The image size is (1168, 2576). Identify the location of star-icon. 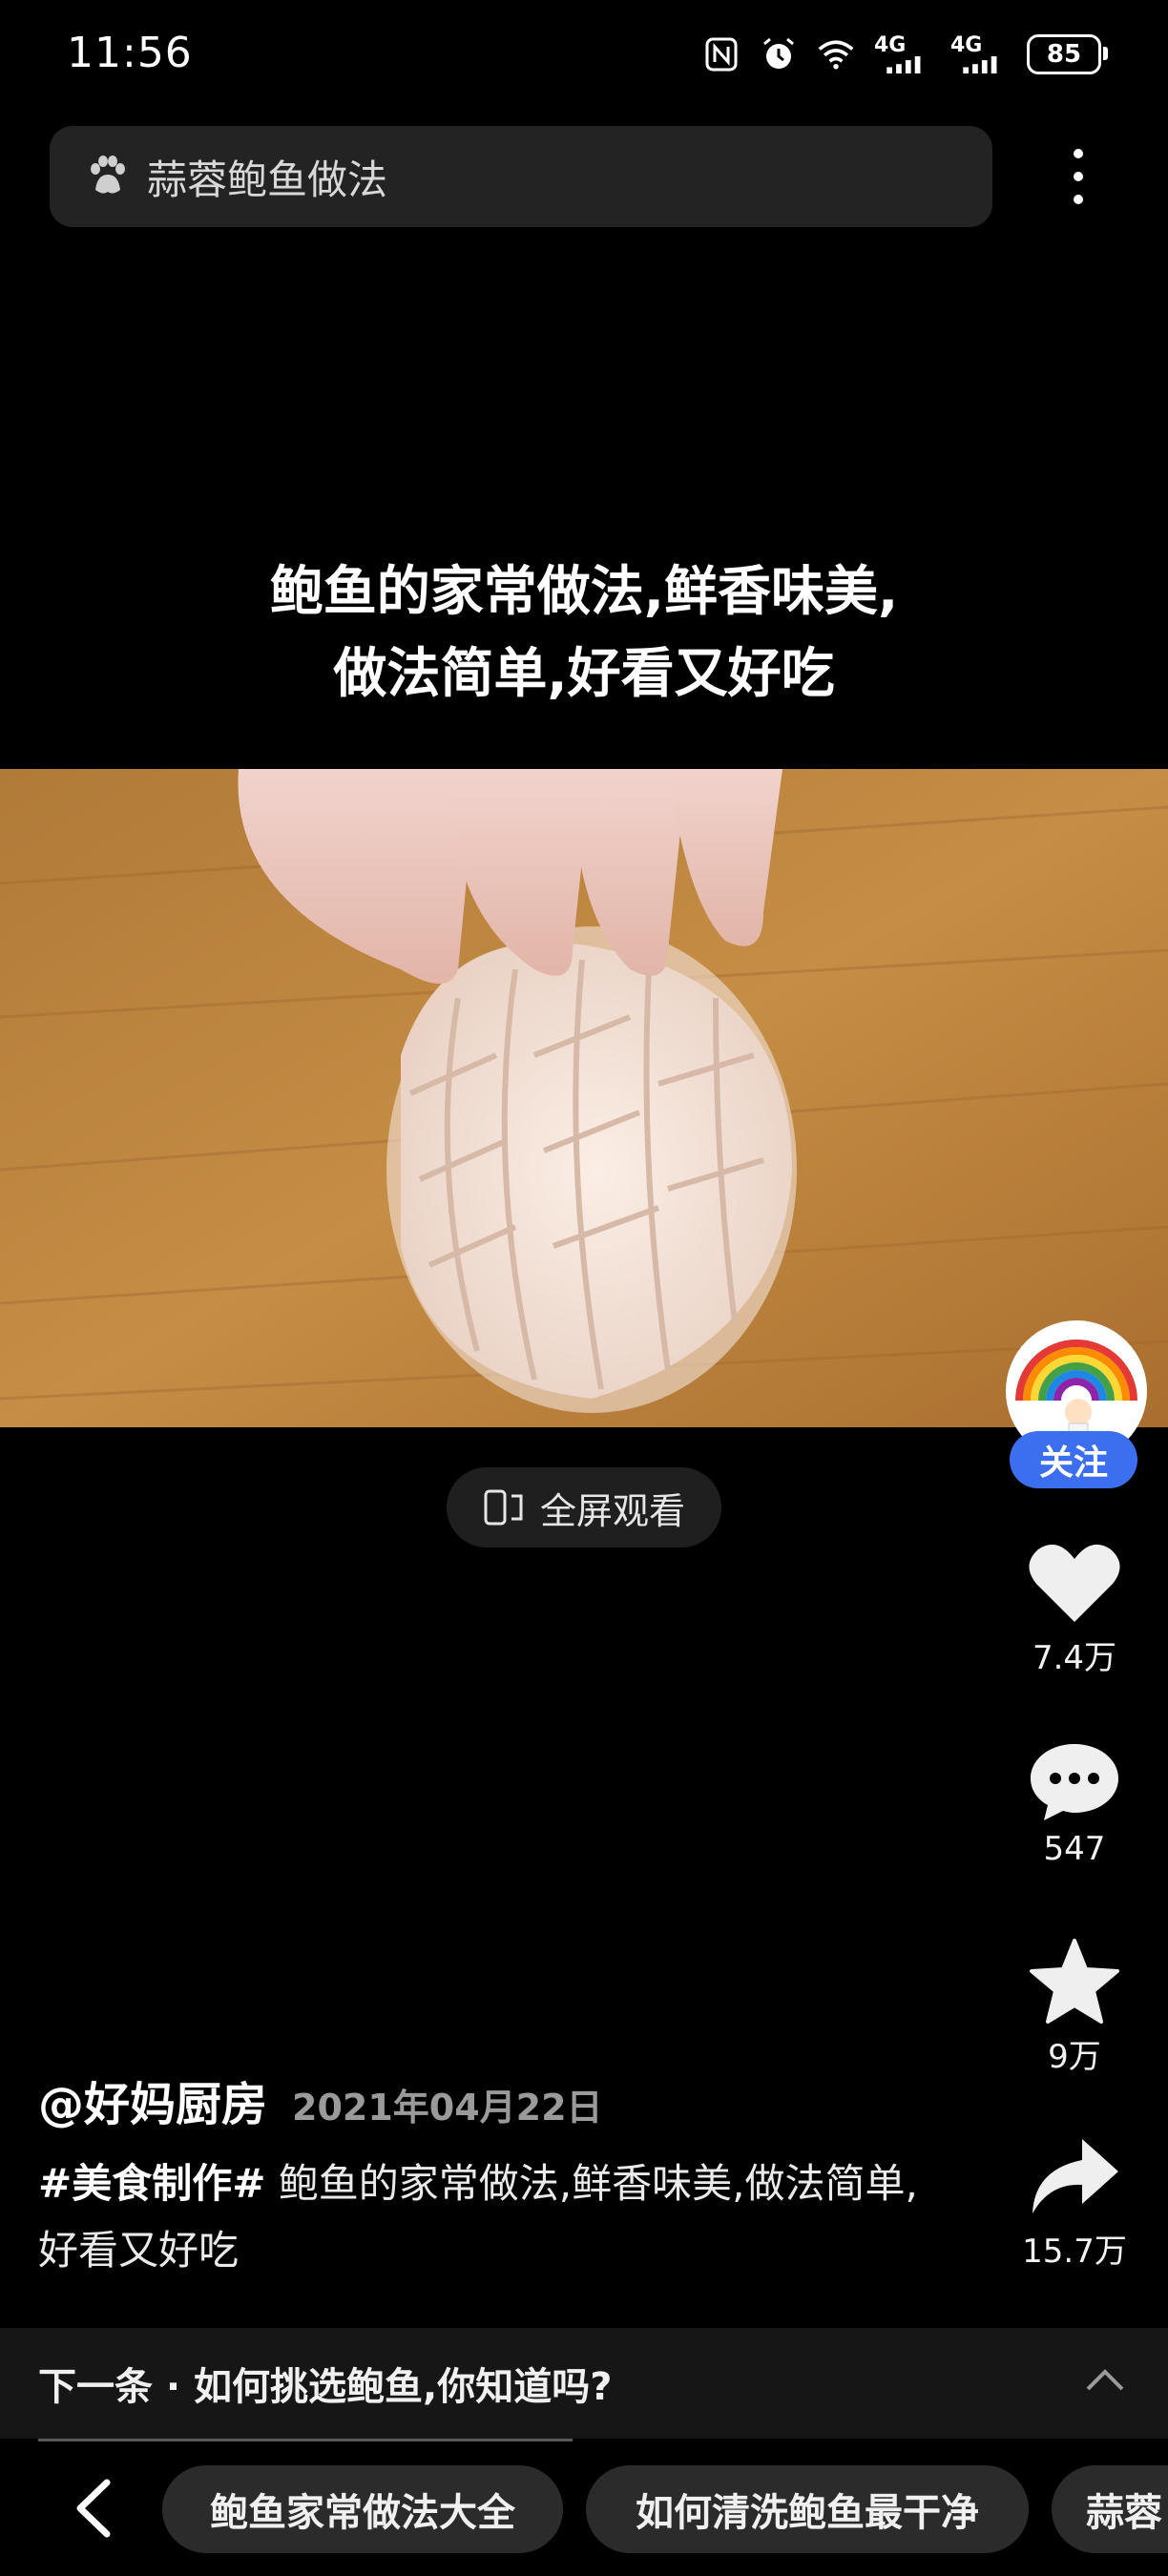
(1074, 1981).